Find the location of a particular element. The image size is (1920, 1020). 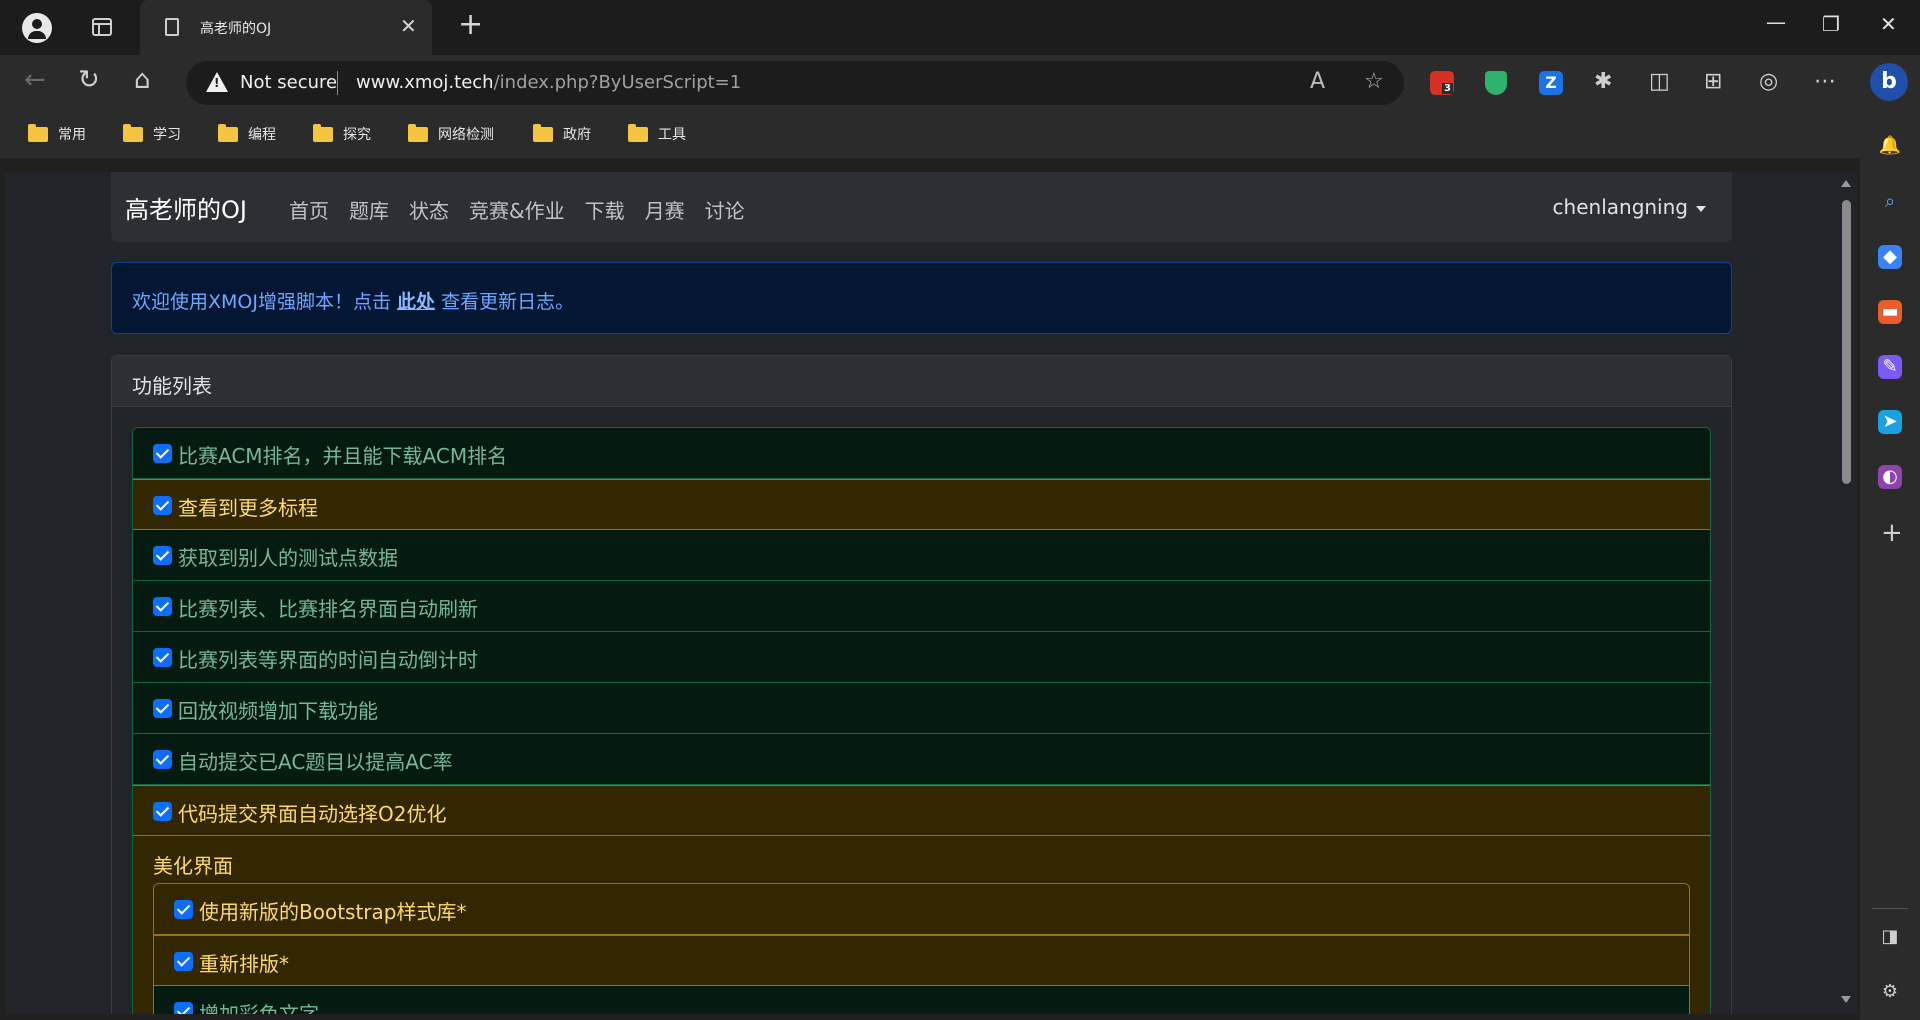

profile-icon is located at coordinates (37, 28).